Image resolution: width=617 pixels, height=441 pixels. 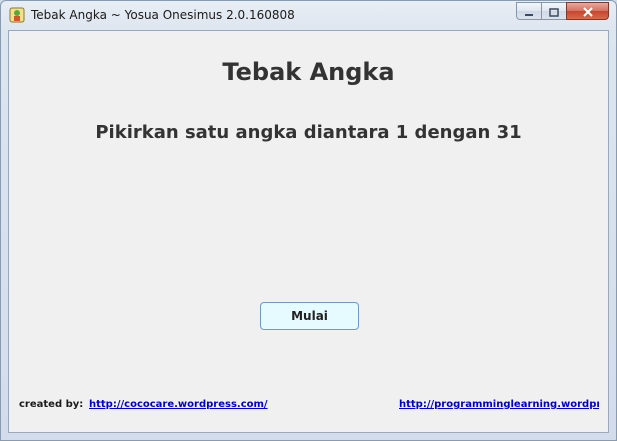 I want to click on maximize-icon, so click(x=554, y=11).